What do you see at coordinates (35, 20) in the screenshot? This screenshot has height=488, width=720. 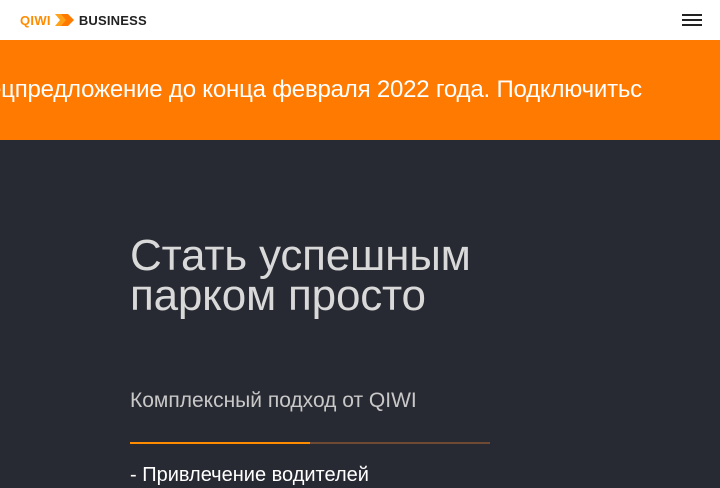 I see `logo-brand-text: QIWI` at bounding box center [35, 20].